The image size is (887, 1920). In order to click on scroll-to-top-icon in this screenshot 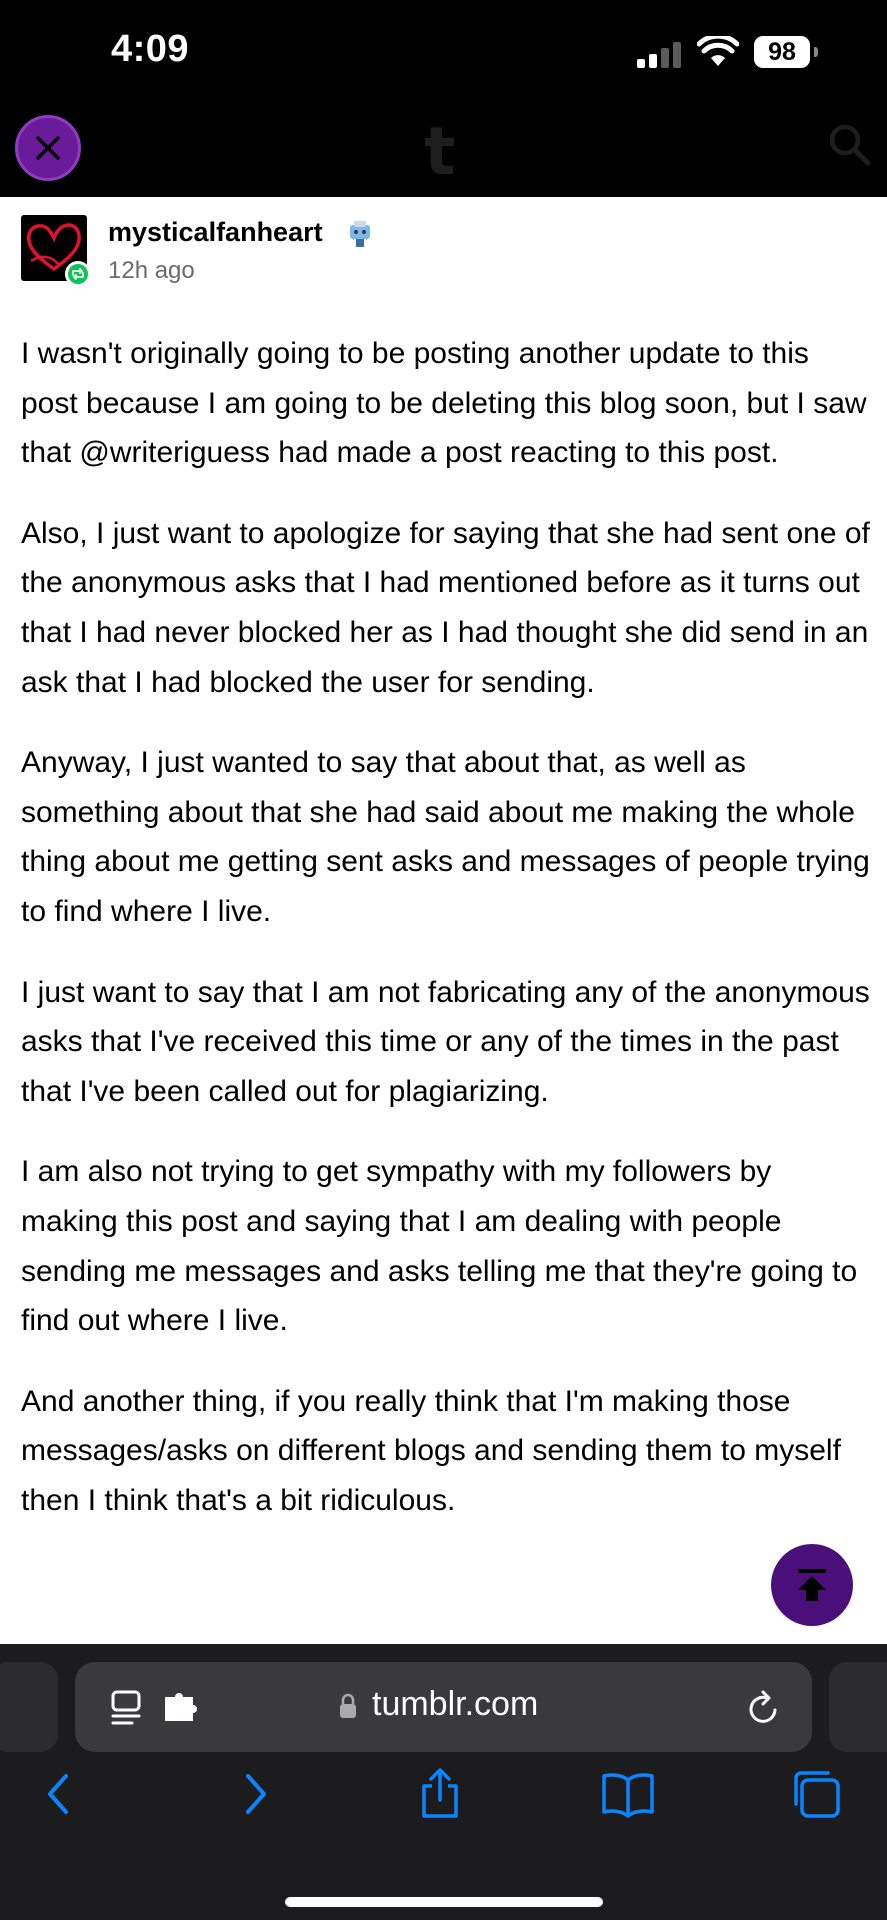, I will do `click(812, 1585)`.